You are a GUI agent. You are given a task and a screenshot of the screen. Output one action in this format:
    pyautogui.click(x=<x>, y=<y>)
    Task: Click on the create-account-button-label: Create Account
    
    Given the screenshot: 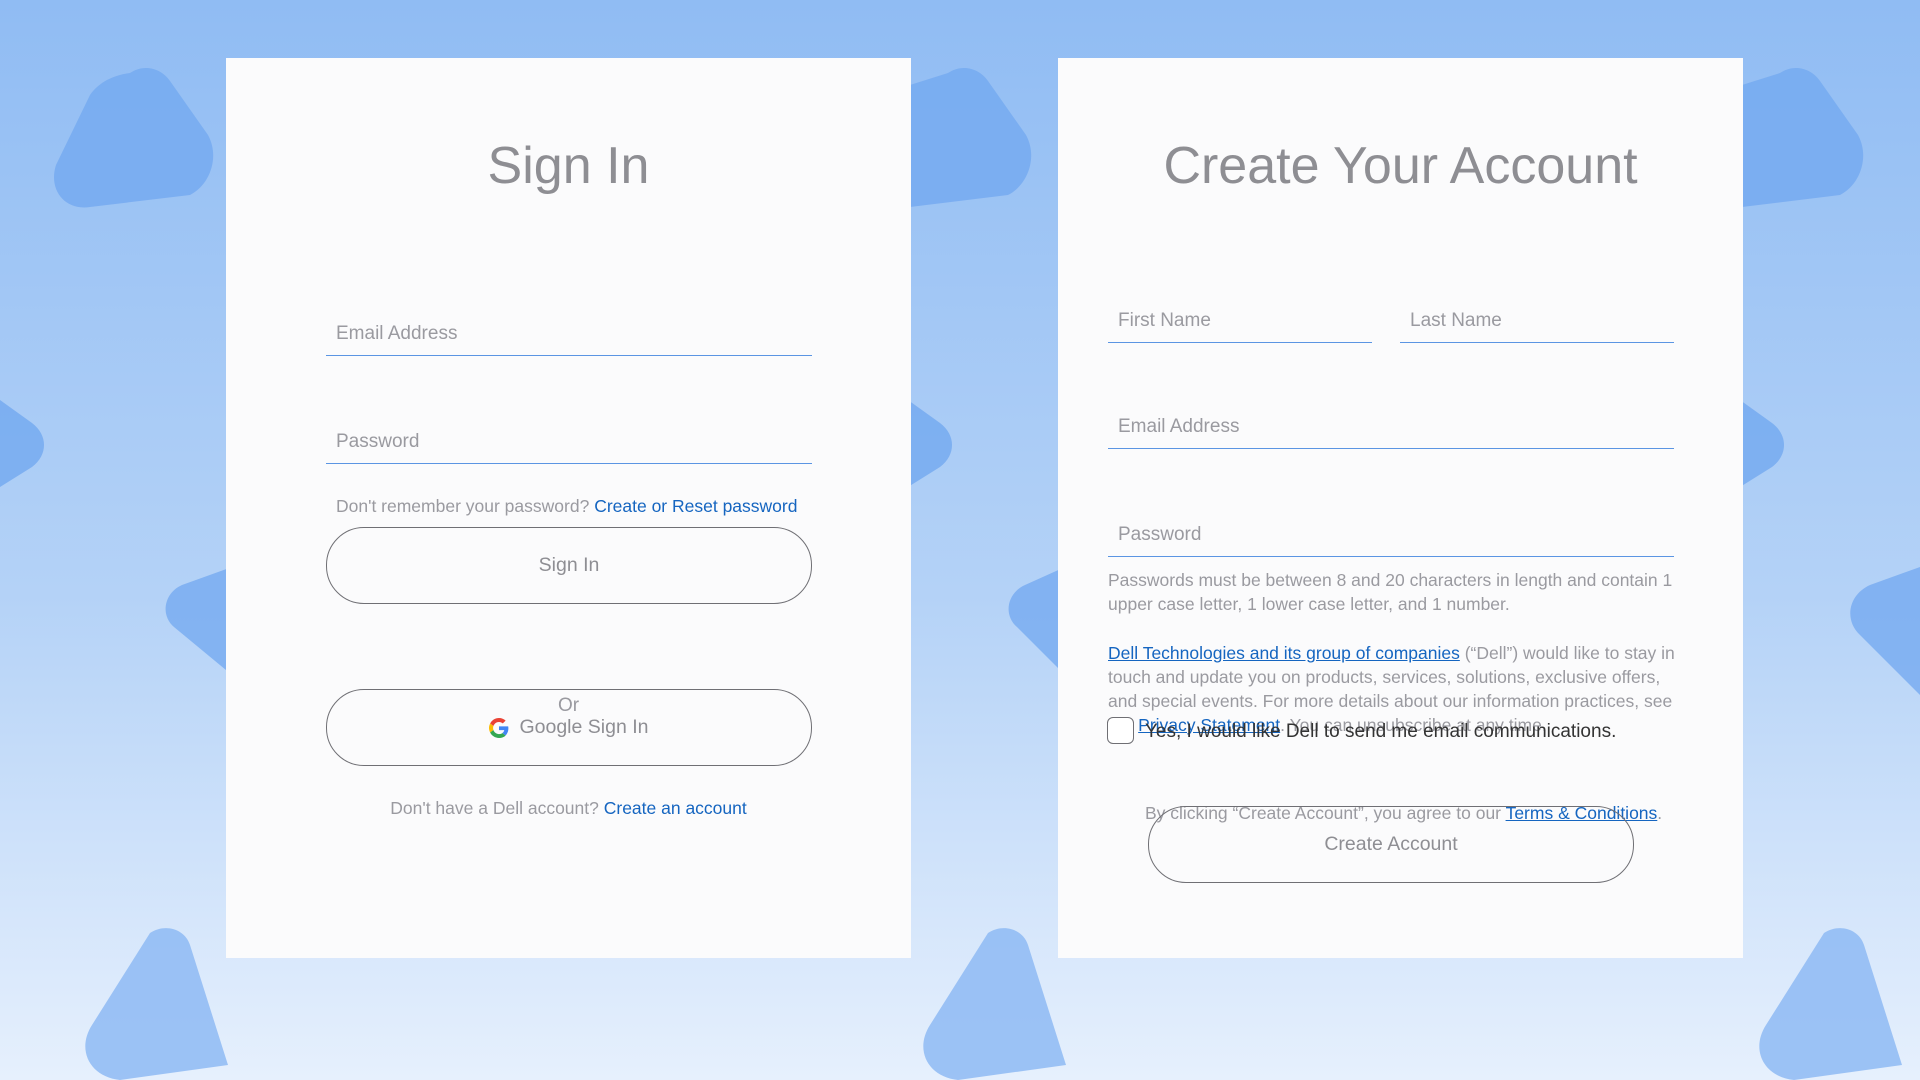 What is the action you would take?
    pyautogui.click(x=1391, y=844)
    